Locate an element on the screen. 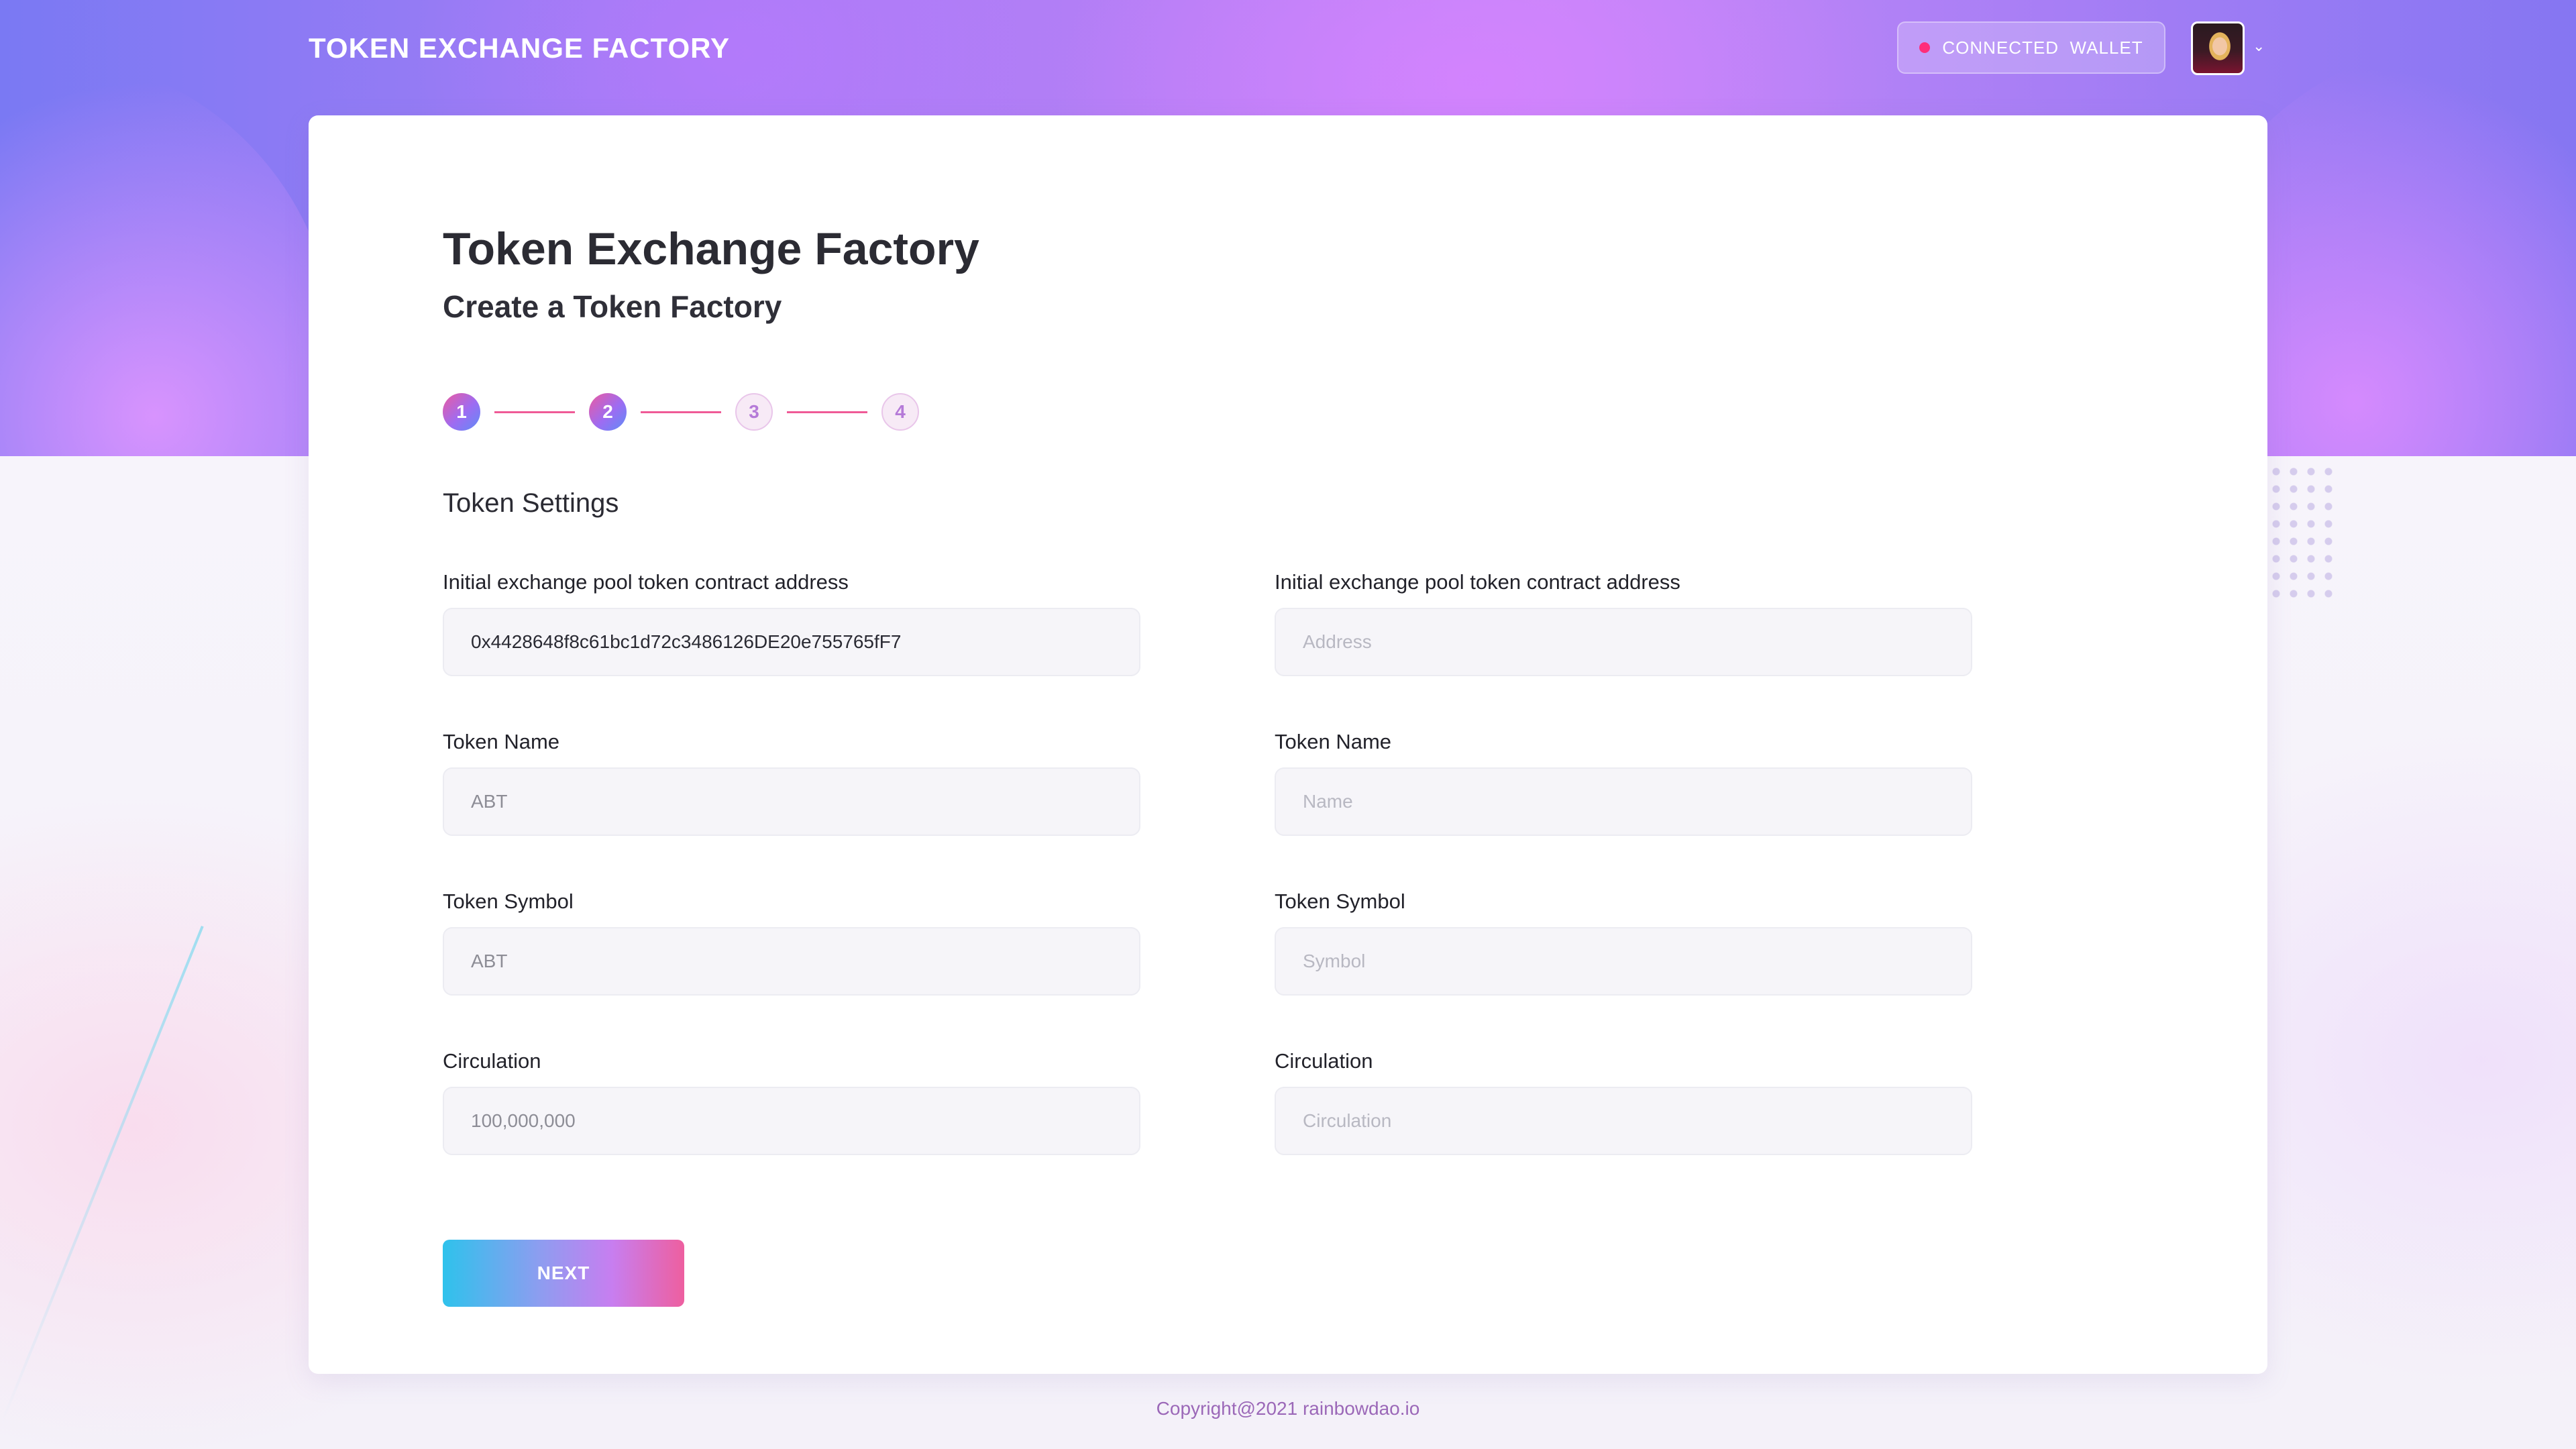 The width and height of the screenshot is (2576, 1449). user-avatar is located at coordinates (2218, 48).